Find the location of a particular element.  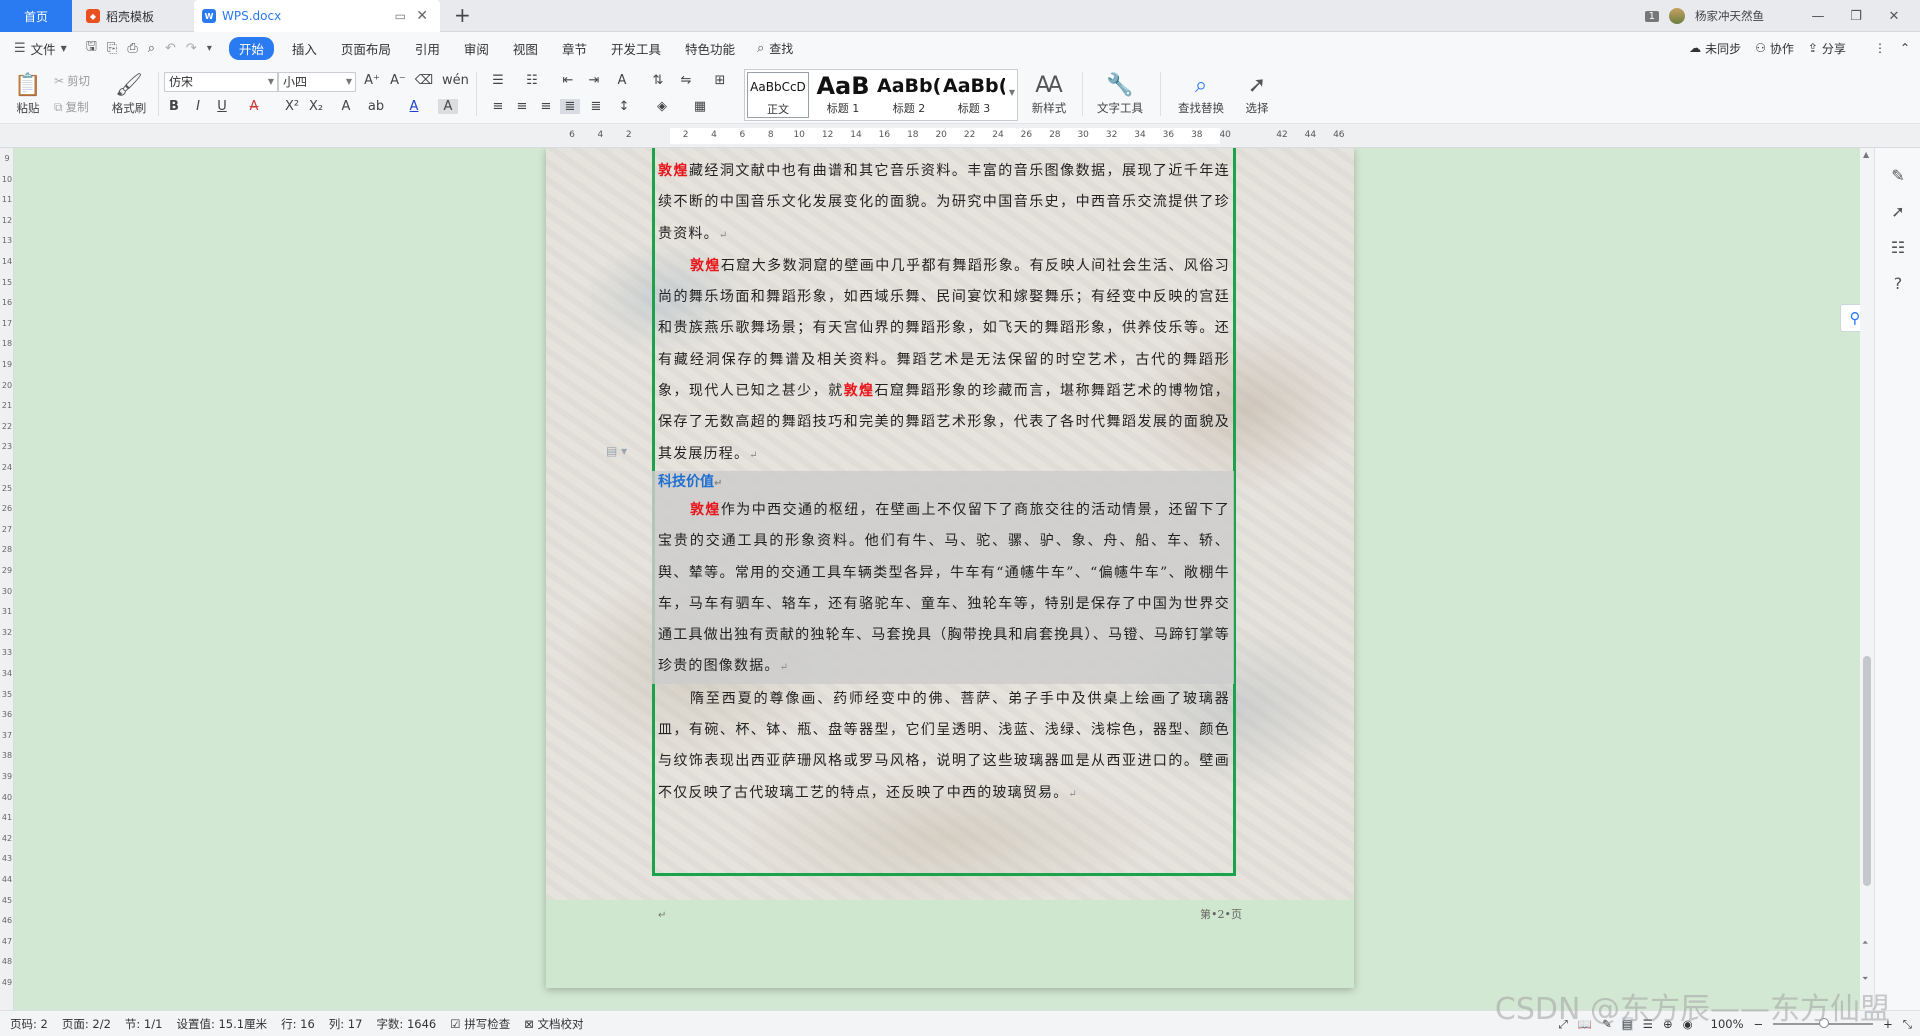

tab-template: ◆ 稻壳模板 is located at coordinates (132, 16).